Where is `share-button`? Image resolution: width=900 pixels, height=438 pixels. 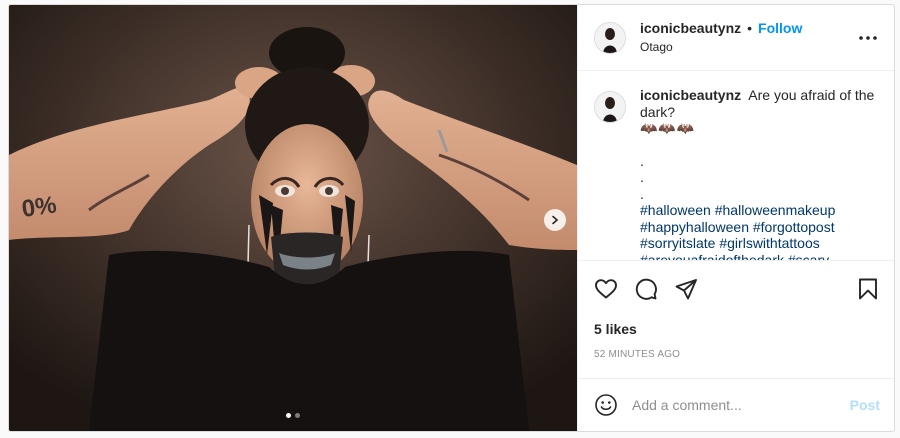
share-button is located at coordinates (686, 289).